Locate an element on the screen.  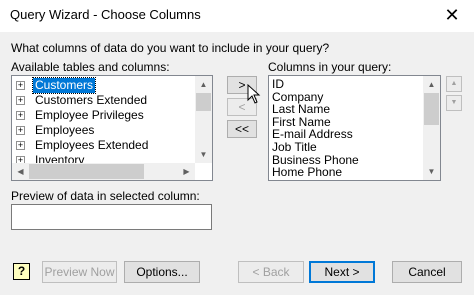
list-item: E-mail Address is located at coordinates (312, 134).